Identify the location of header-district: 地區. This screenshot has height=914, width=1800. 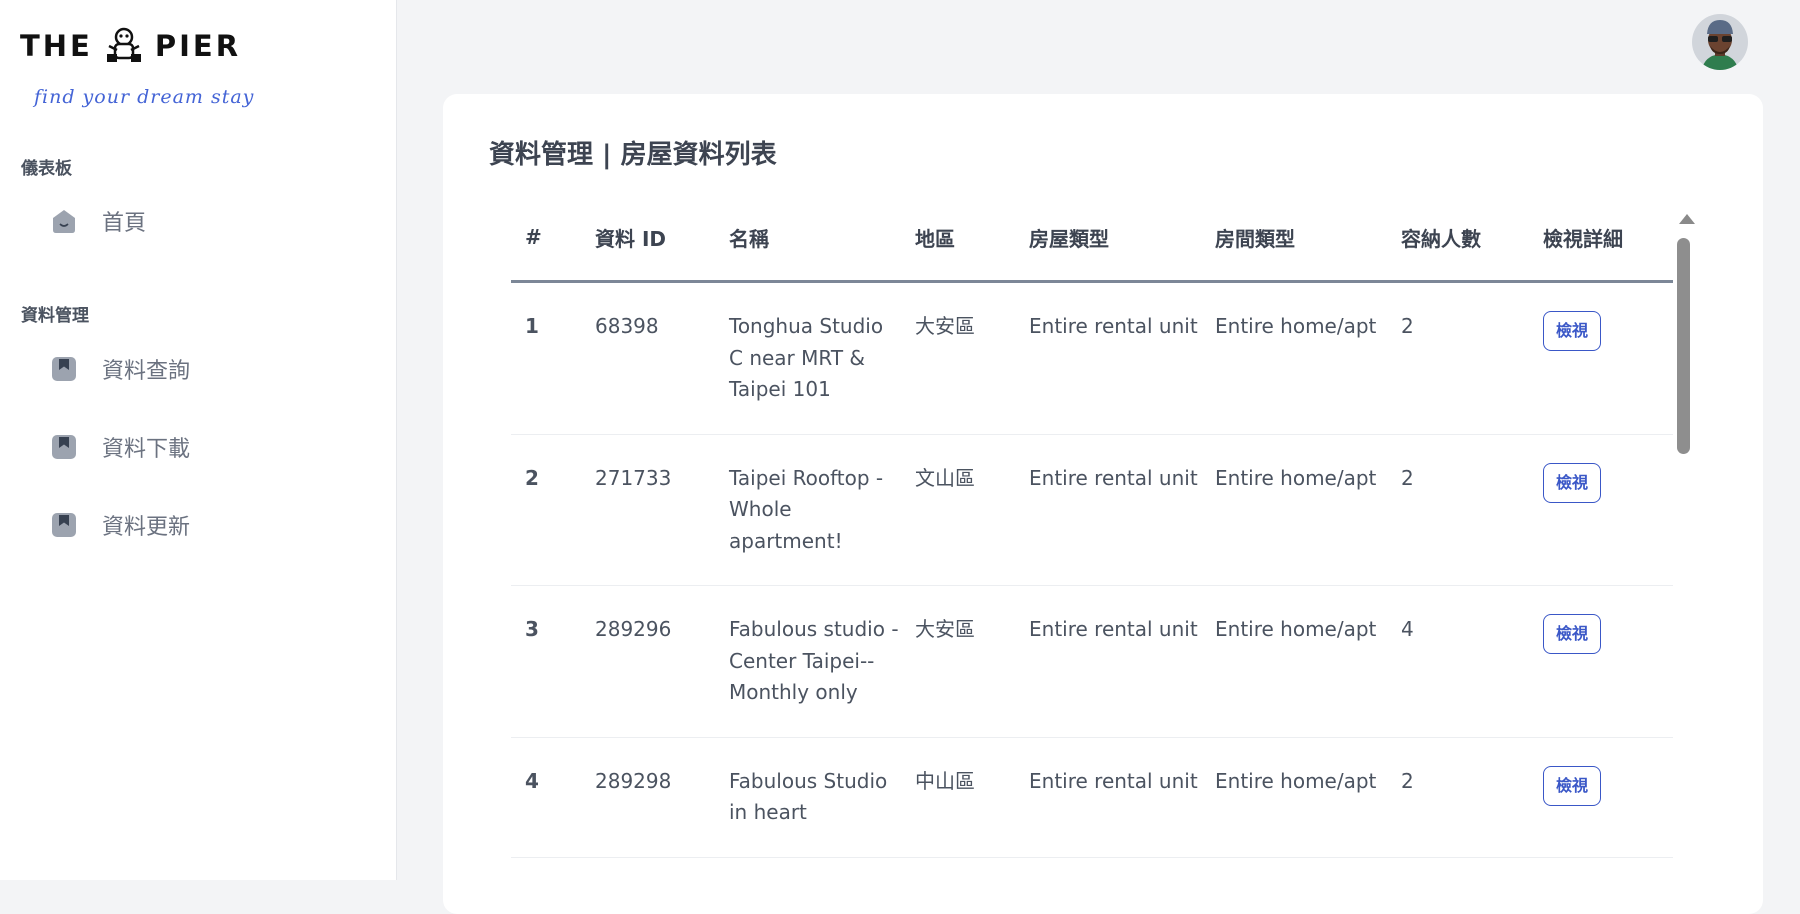
(958, 238).